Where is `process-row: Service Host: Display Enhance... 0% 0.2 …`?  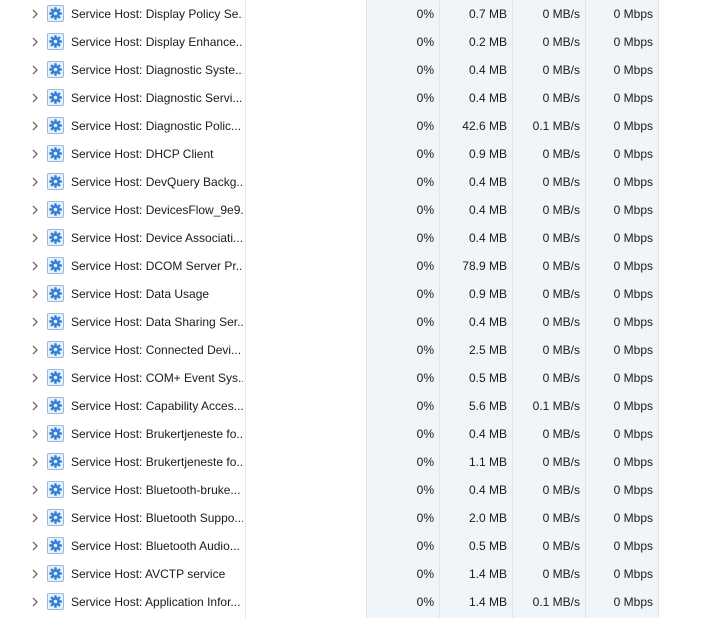 process-row: Service Host: Display Enhance... 0% 0.2 … is located at coordinates (329, 42).